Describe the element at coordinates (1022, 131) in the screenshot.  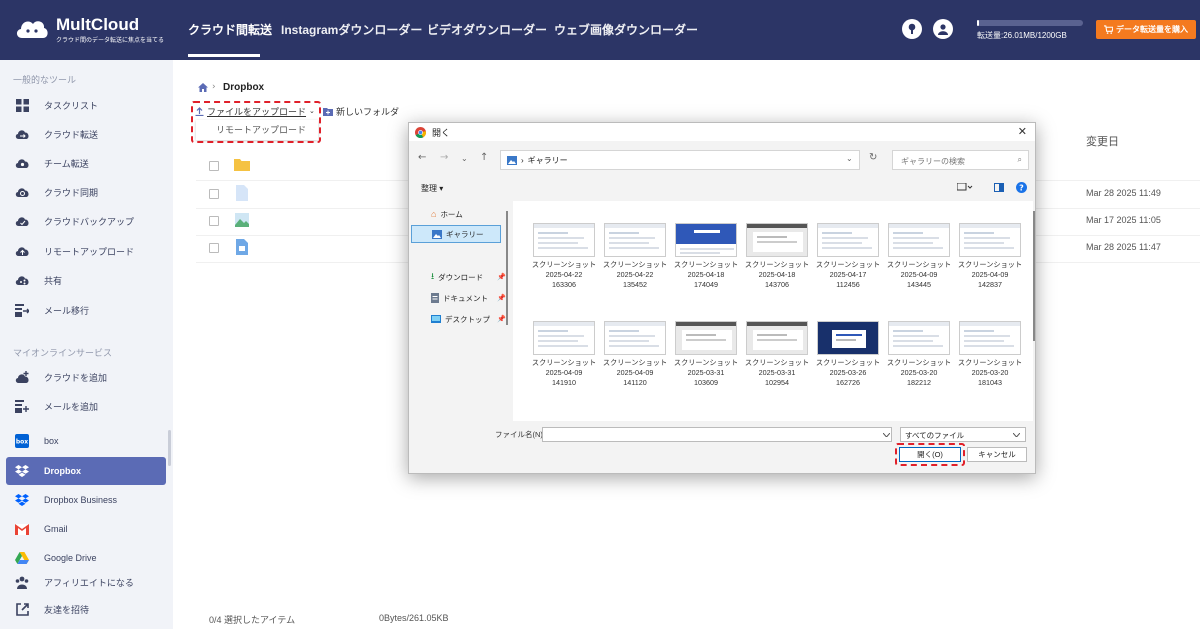
I see `close-icon: ✕` at that location.